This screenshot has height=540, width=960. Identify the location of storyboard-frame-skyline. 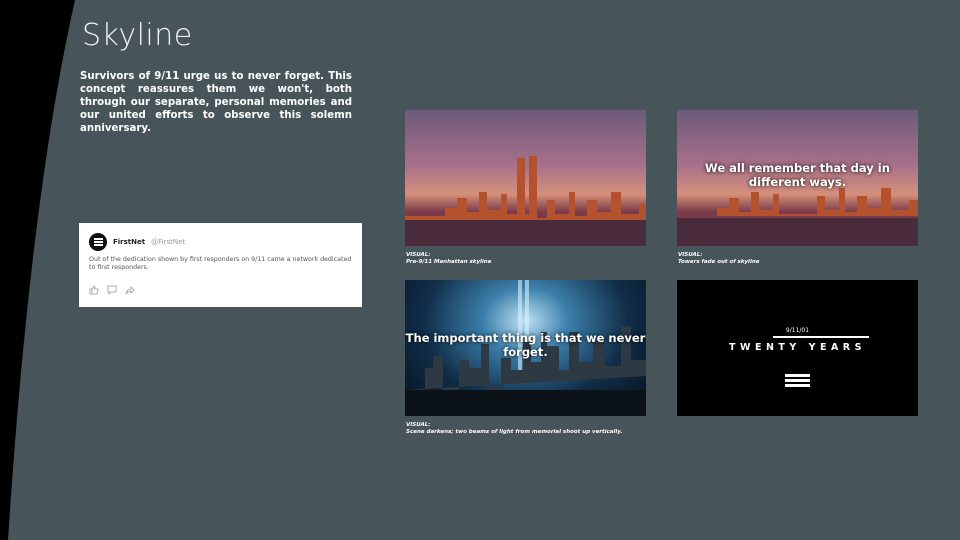
(525, 178).